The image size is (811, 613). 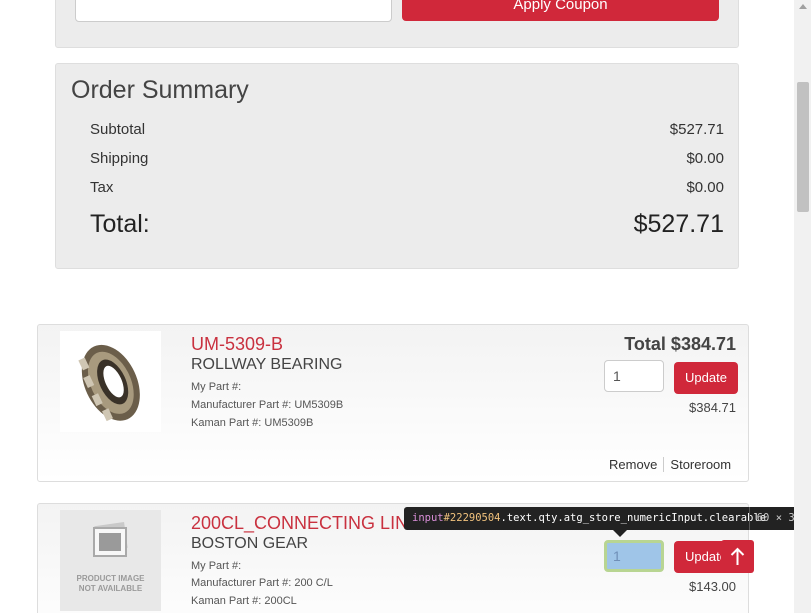 What do you see at coordinates (705, 158) in the screenshot?
I see `shipping-value: $0.00` at bounding box center [705, 158].